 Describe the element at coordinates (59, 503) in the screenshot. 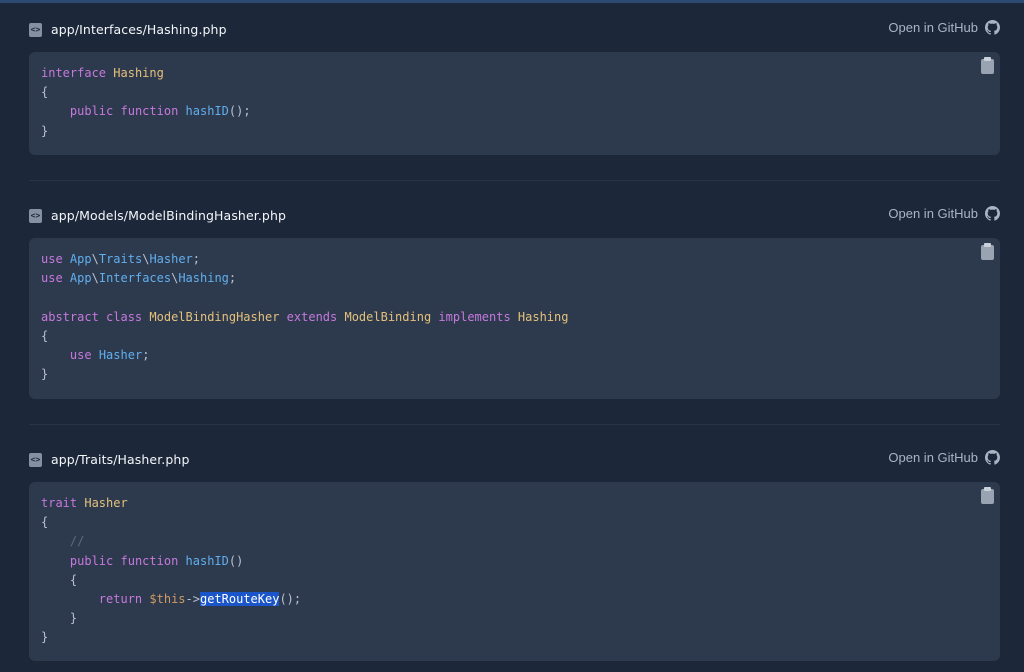

I see `code-token: trait` at that location.